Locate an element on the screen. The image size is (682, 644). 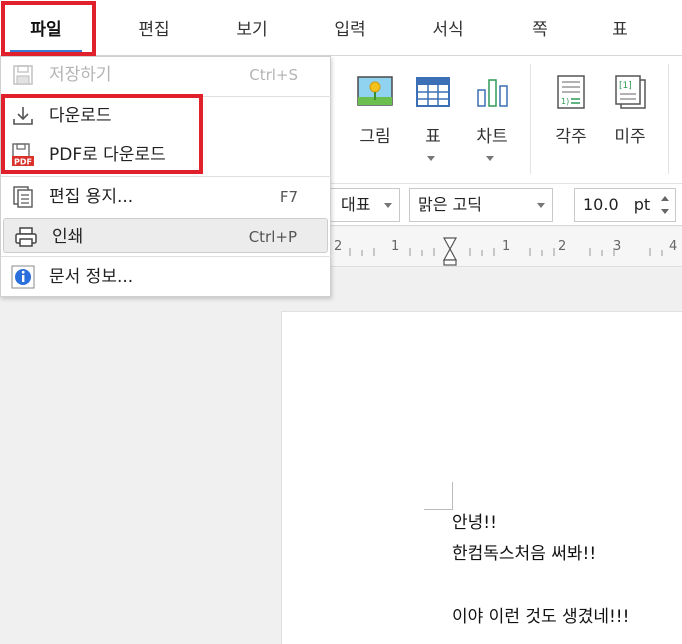
document-line: 한컴독스처음 써봐!! is located at coordinates (524, 554).